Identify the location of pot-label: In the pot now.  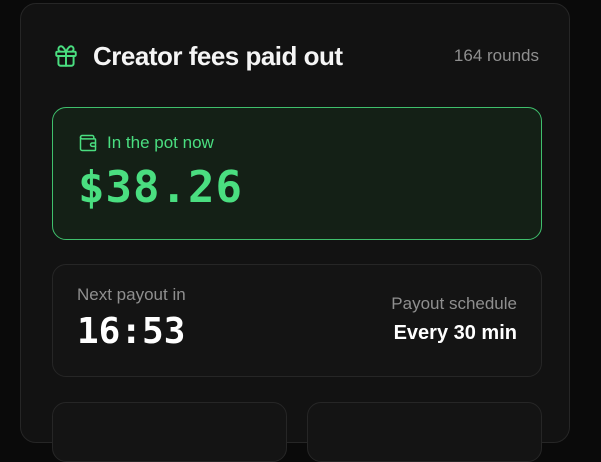
(160, 142).